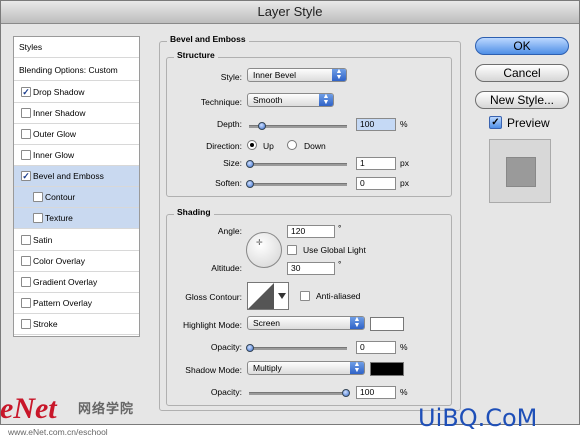 This screenshot has height=441, width=580. I want to click on direction-label: Direction:, so click(224, 146).